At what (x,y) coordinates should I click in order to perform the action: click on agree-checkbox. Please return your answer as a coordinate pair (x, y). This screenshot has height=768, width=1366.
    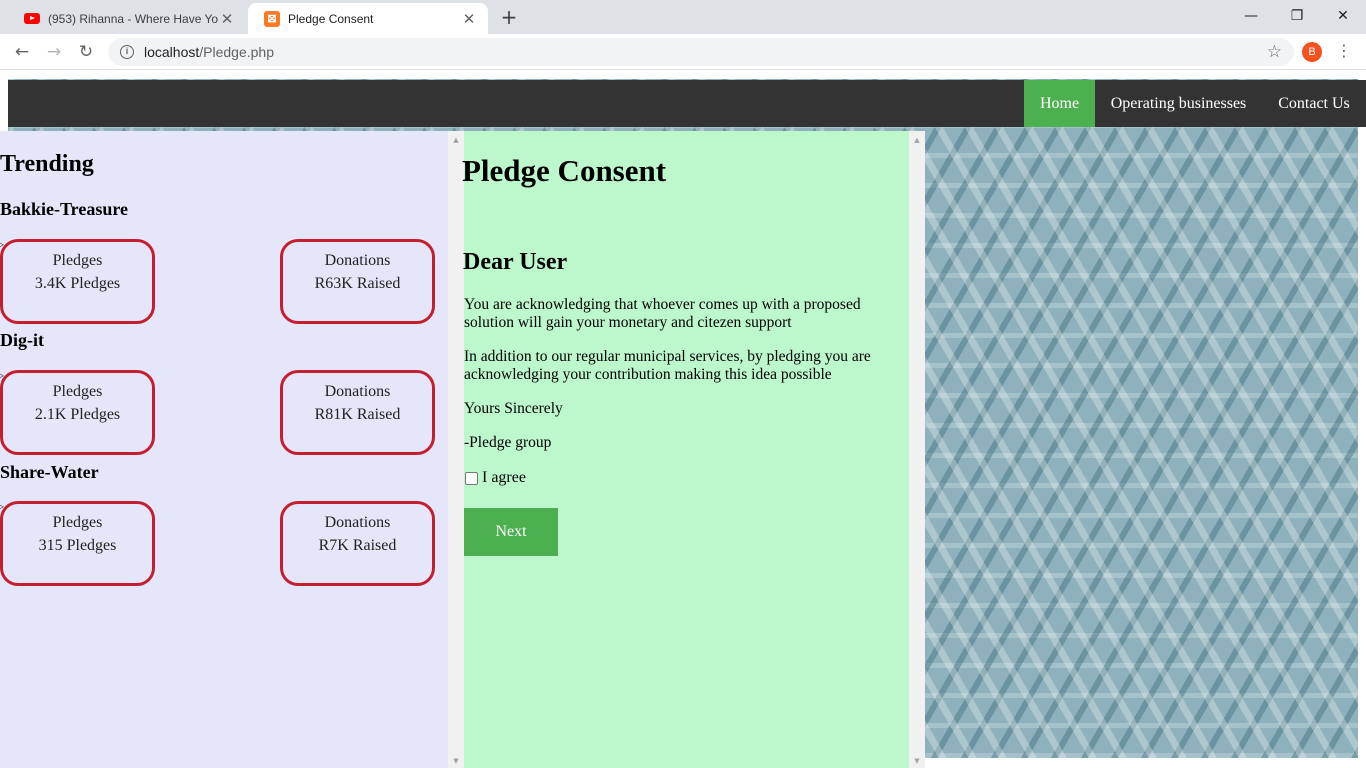
    Looking at the image, I should click on (471, 478).